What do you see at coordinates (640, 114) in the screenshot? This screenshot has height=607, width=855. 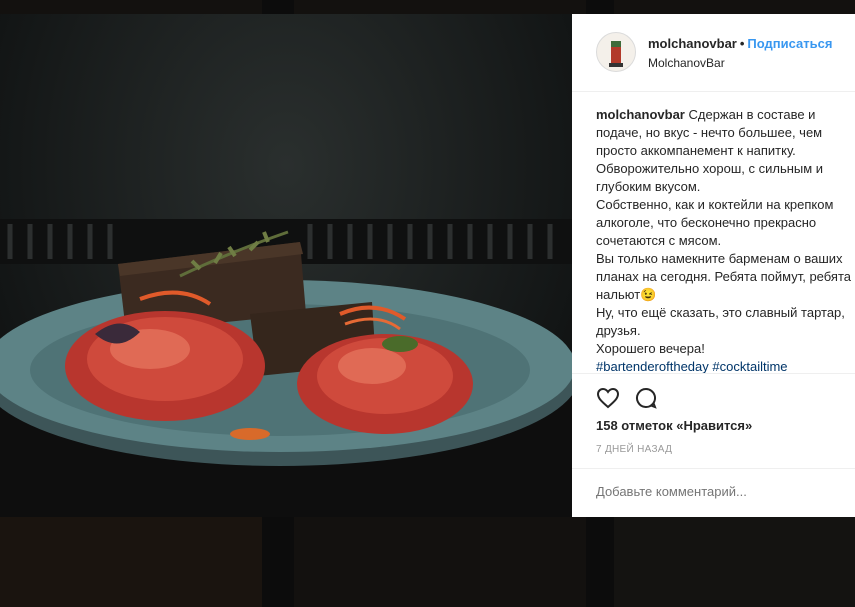 I see `caption-username: molchanovbar` at bounding box center [640, 114].